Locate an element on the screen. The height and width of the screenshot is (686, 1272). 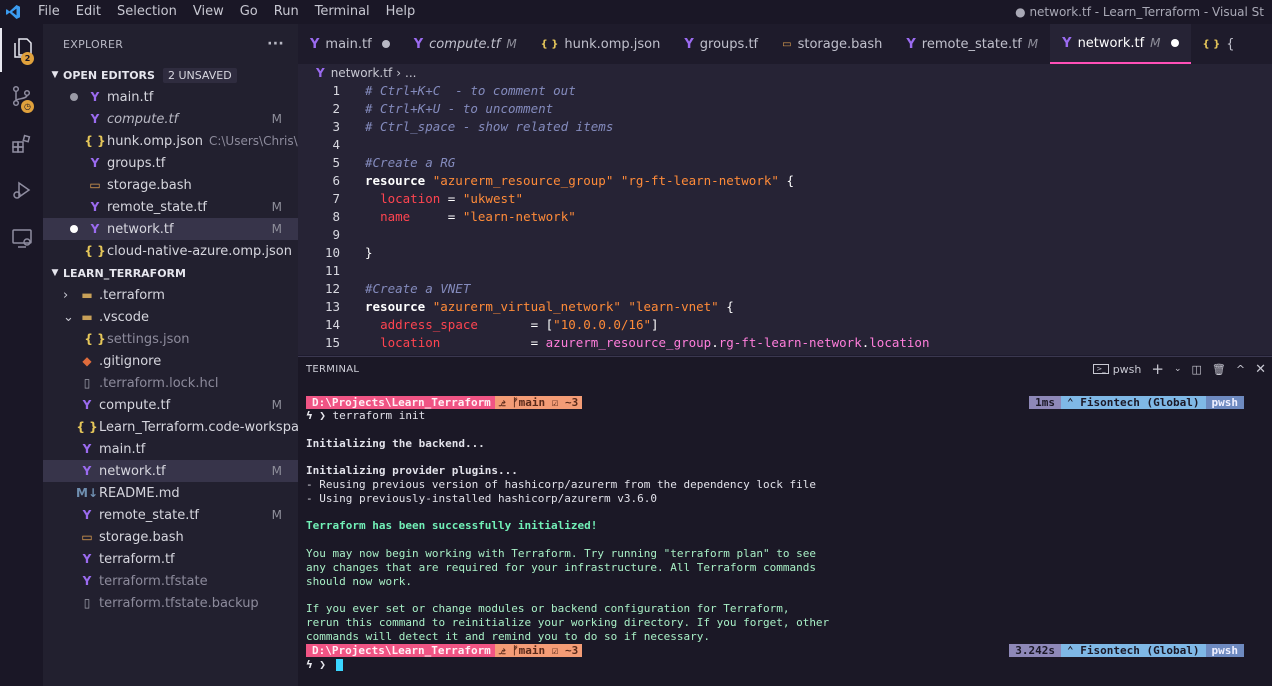
breadcrumb-file: network.tf is located at coordinates (361, 73).